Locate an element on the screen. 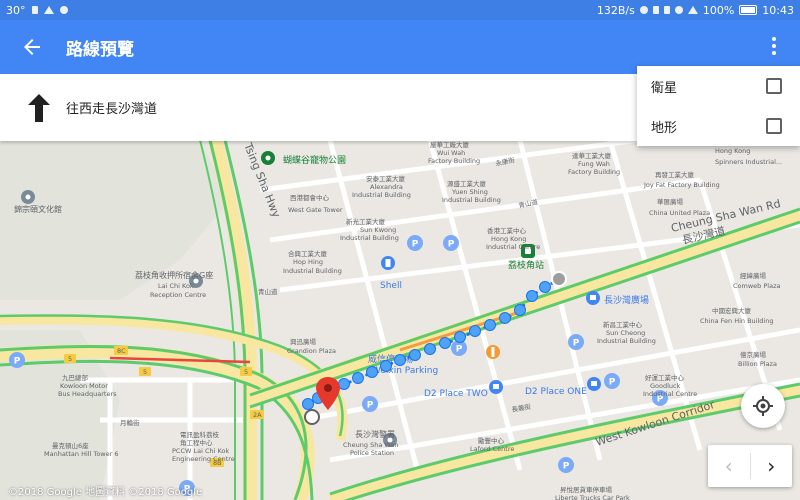 The height and width of the screenshot is (500, 800). restaurant-icon is located at coordinates (493, 352).